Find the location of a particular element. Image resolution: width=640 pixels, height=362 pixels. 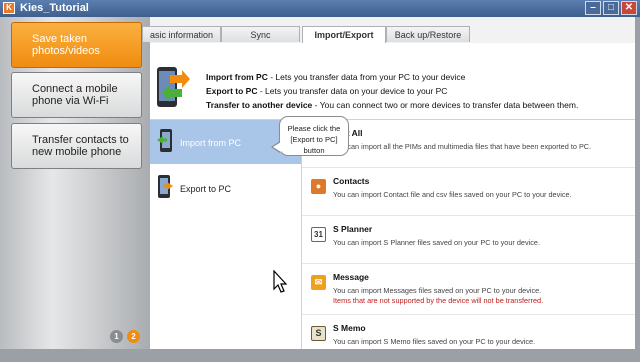

sidebar-item-save-photos: Save taken photos/videos is located at coordinates (76, 45).